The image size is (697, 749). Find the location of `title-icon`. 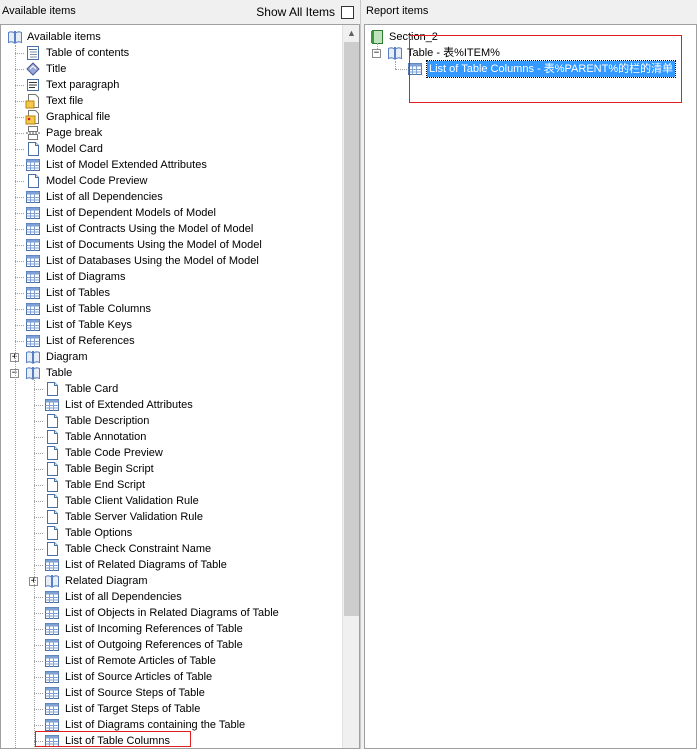

title-icon is located at coordinates (33, 69).